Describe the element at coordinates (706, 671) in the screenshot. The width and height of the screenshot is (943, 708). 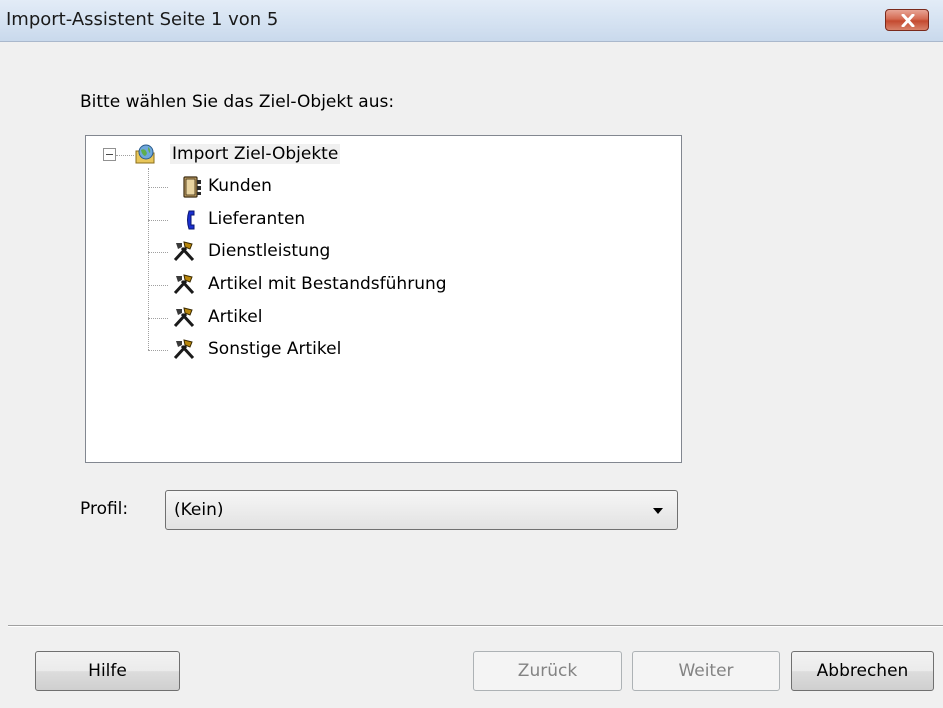
I see `next-button: Weiter` at that location.